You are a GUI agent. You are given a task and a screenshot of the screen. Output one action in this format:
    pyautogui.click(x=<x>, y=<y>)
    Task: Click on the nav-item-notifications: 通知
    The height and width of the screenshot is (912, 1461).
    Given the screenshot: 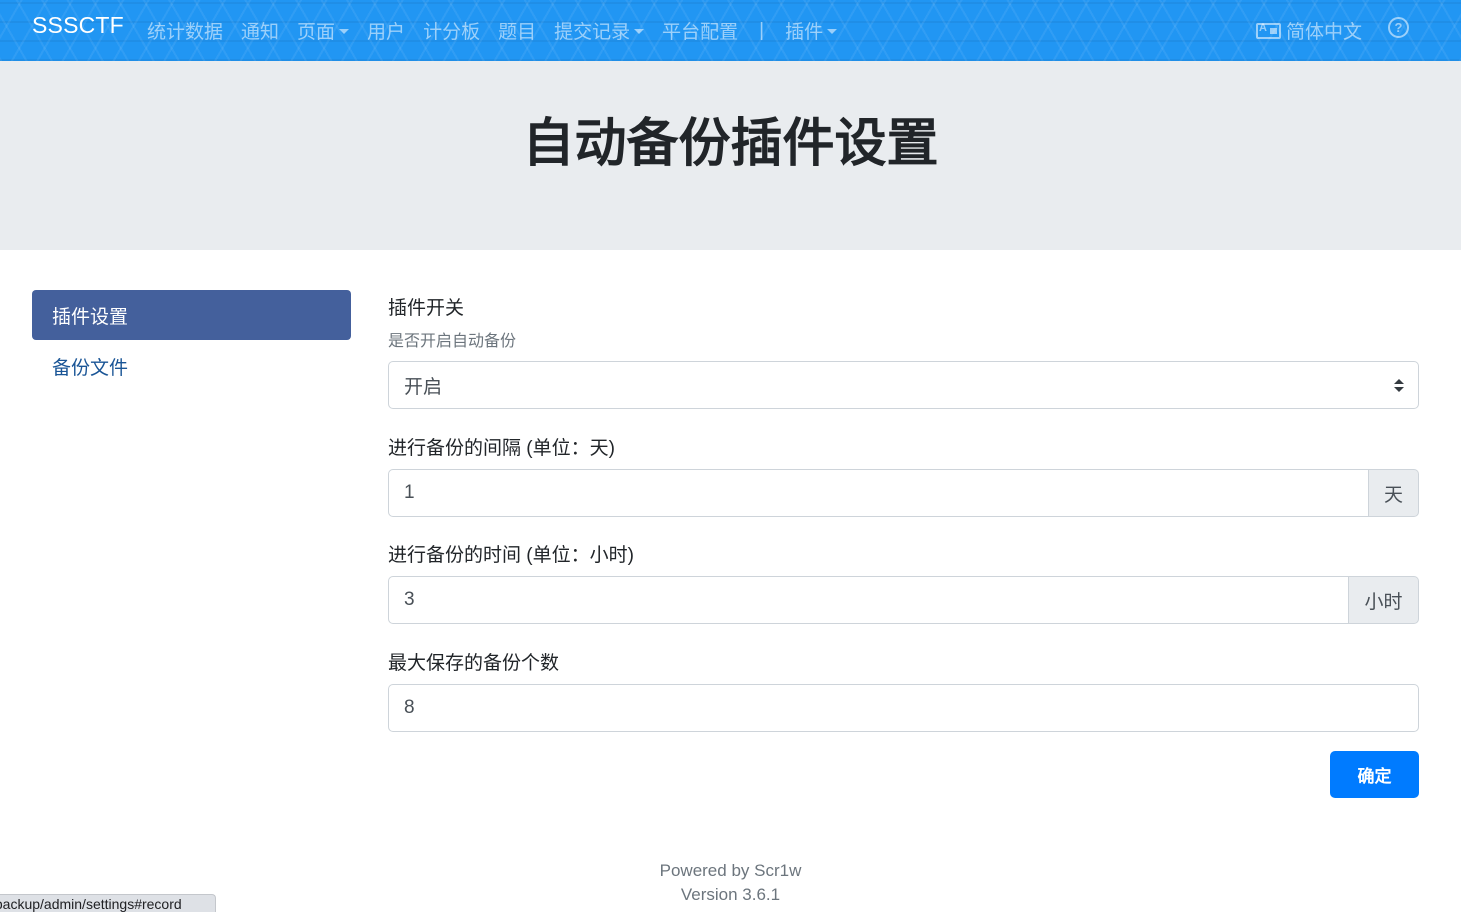 What is the action you would take?
    pyautogui.click(x=260, y=30)
    